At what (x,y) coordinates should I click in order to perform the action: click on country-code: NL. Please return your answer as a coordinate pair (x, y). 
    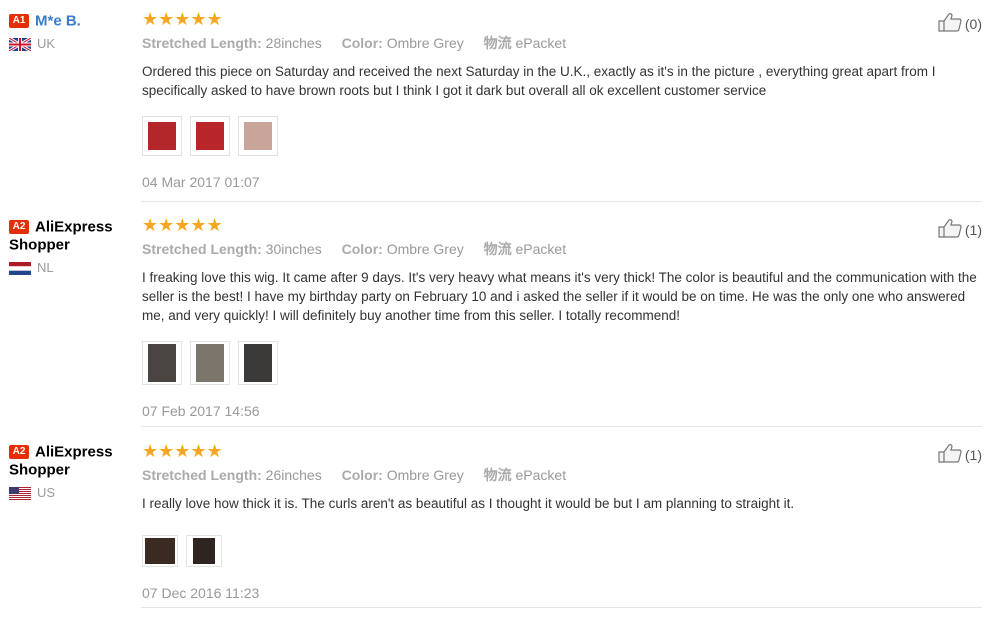
    Looking at the image, I should click on (45, 267).